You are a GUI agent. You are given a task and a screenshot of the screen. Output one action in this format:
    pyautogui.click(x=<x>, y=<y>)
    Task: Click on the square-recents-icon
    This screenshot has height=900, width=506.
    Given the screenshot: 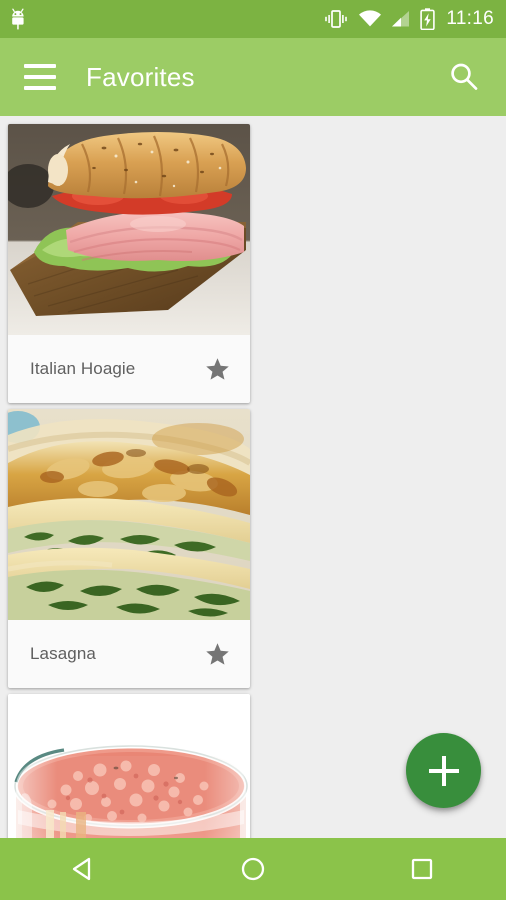 What is the action you would take?
    pyautogui.click(x=421, y=869)
    